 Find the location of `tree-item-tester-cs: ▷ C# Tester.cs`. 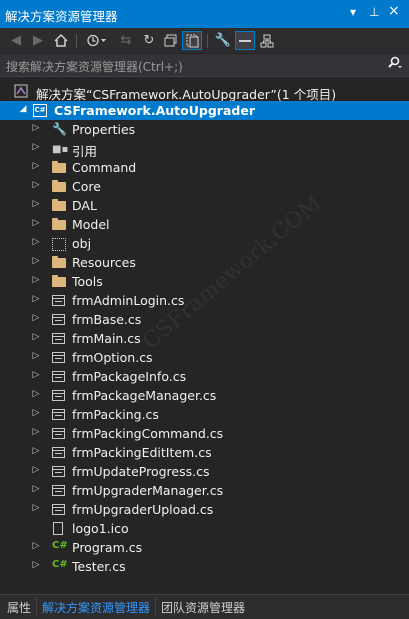

tree-item-tester-cs: ▷ C# Tester.cs is located at coordinates (204, 566).